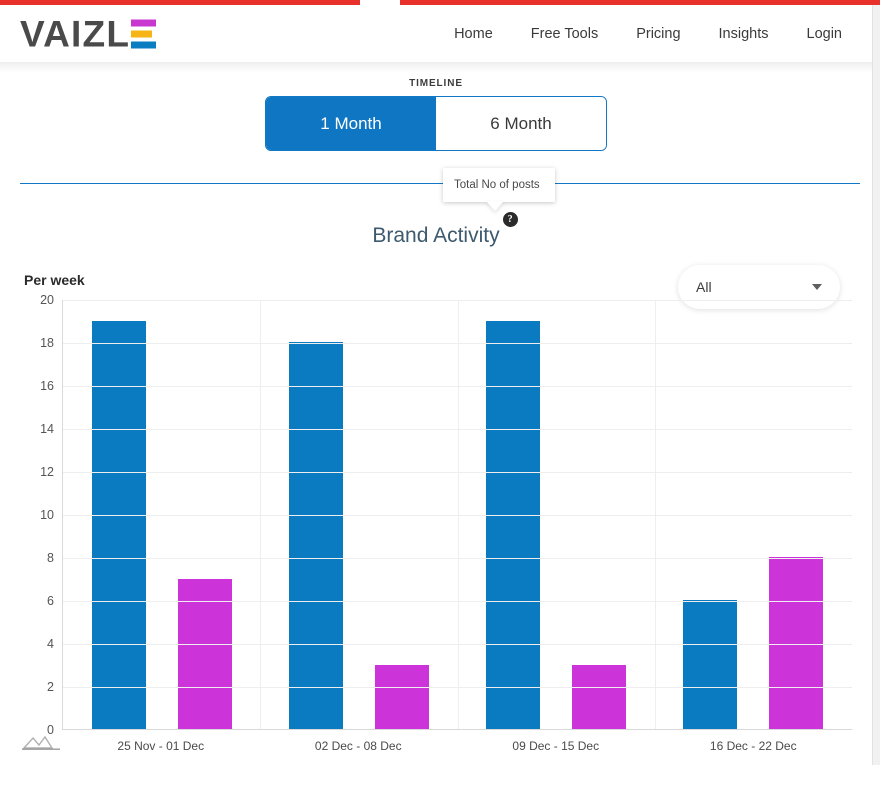  I want to click on nav-item-insights: Insights, so click(744, 34).